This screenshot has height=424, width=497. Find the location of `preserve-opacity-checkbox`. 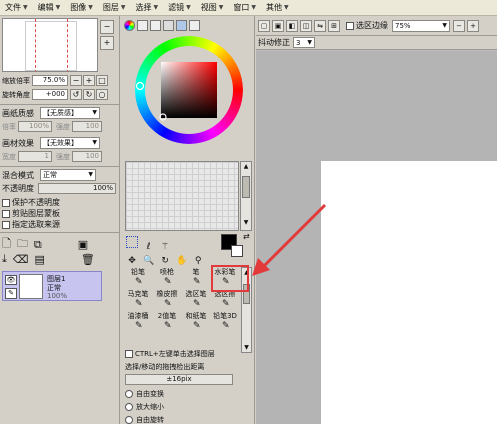

preserve-opacity-checkbox is located at coordinates (6, 202).